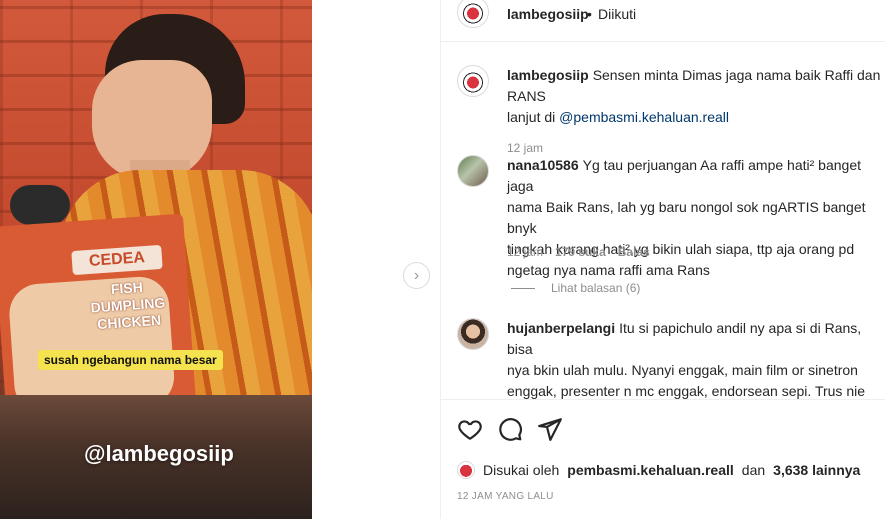  I want to click on reply-button: Balas, so click(634, 252).